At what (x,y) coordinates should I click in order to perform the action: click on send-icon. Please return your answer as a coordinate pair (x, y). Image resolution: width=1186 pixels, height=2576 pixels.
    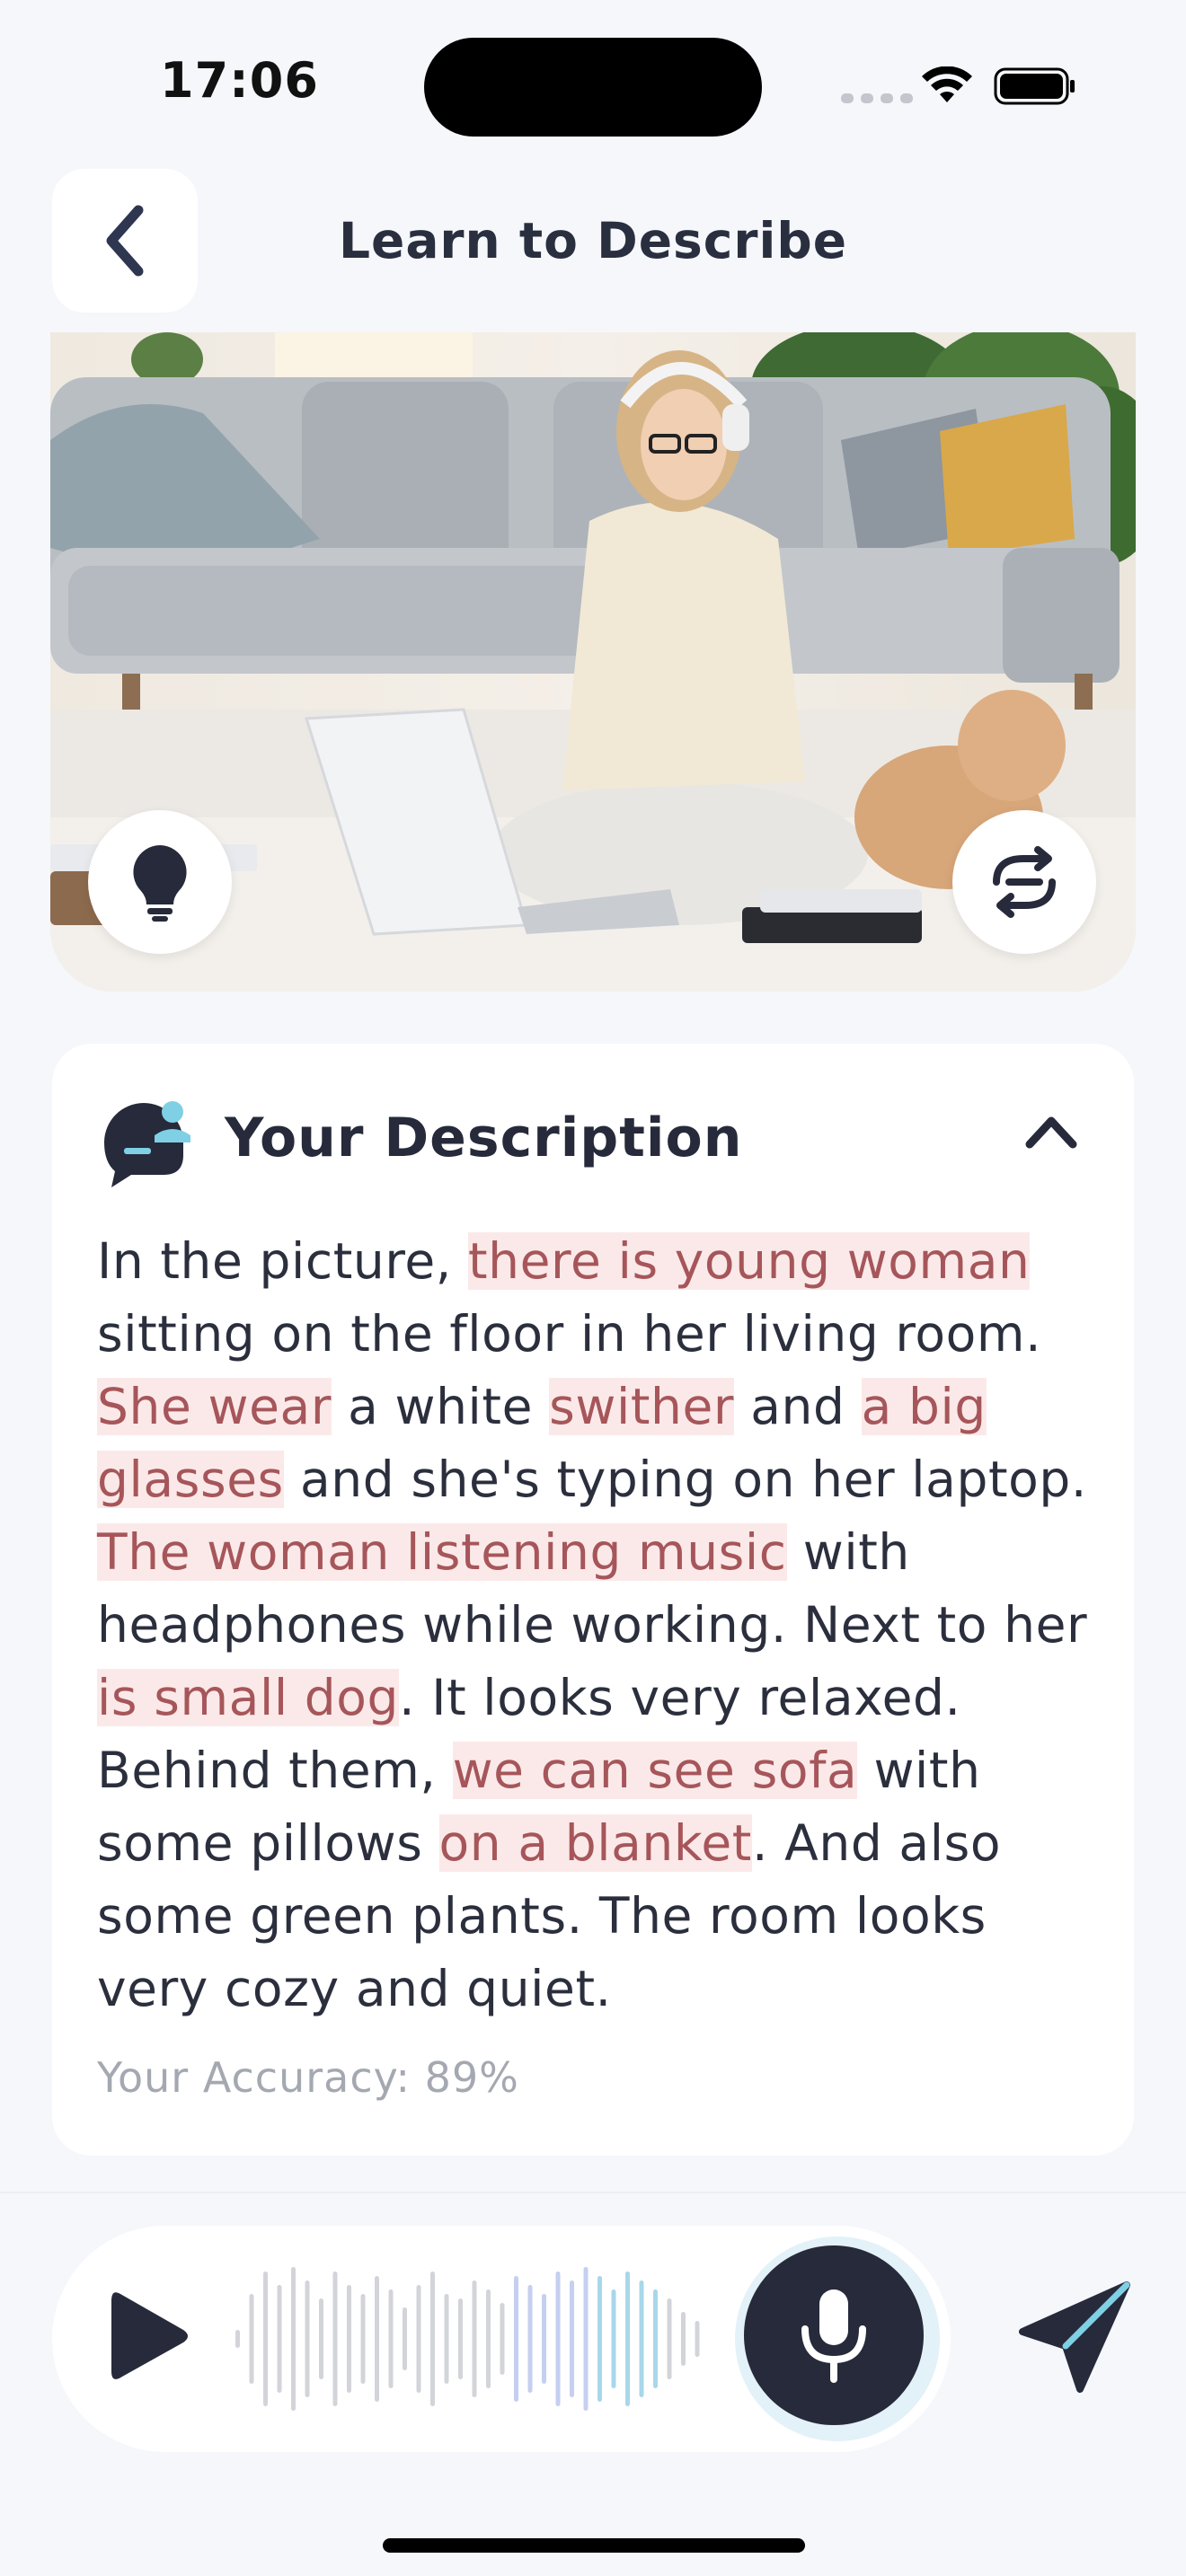
    Looking at the image, I should click on (1073, 2338).